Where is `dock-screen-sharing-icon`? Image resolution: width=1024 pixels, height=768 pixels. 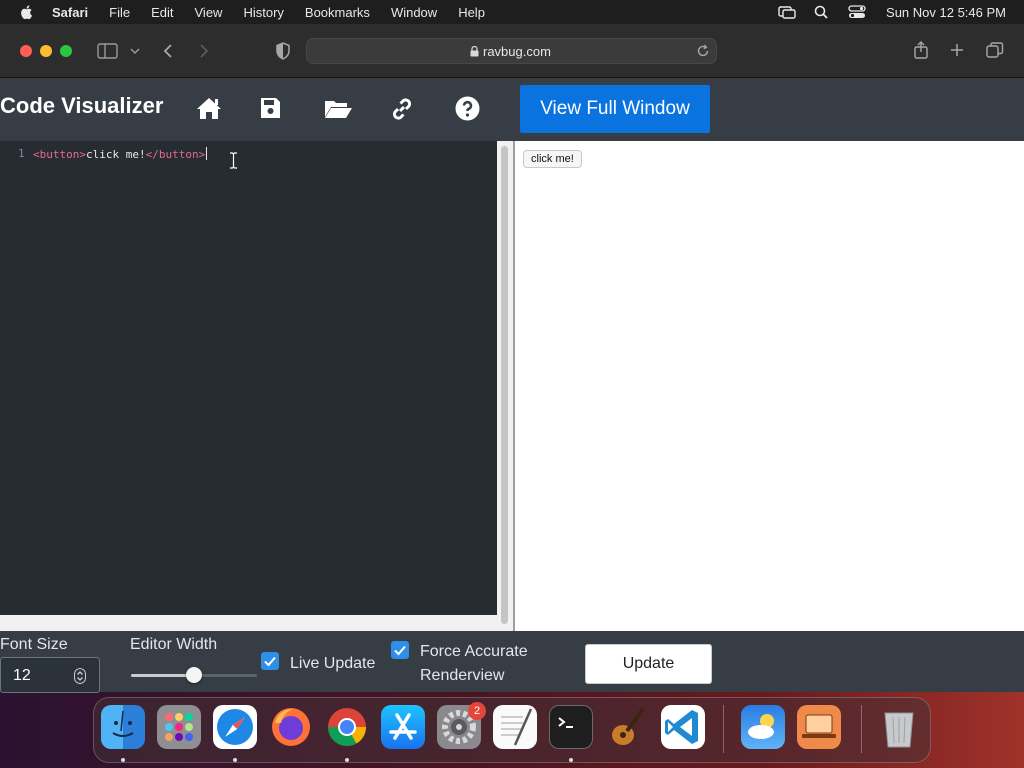
dock-screen-sharing-icon is located at coordinates (819, 727).